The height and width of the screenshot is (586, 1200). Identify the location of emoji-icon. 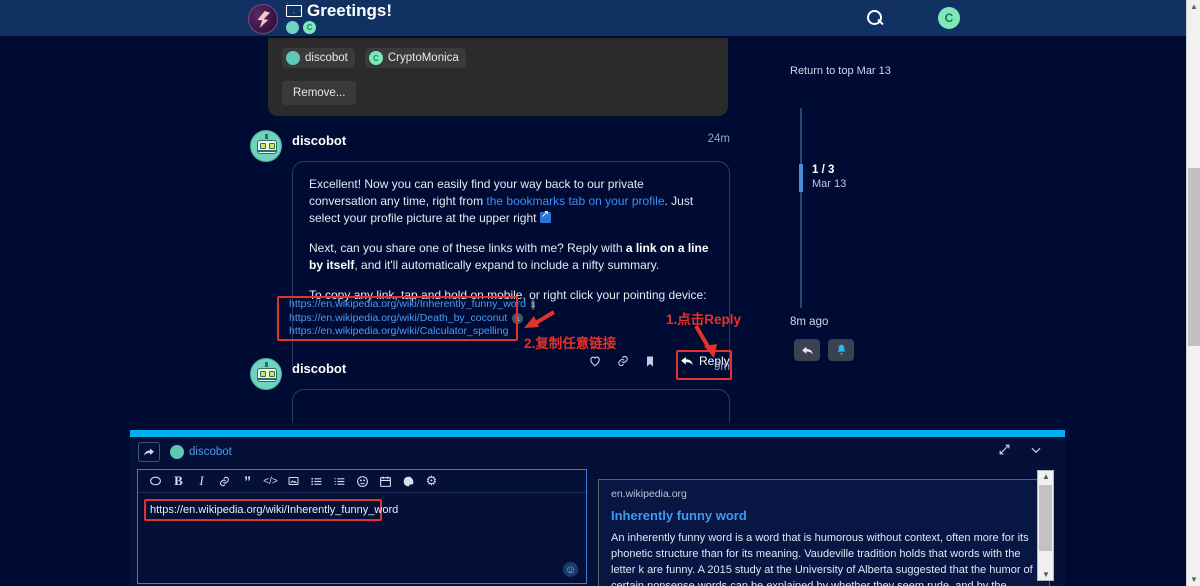
(362, 481).